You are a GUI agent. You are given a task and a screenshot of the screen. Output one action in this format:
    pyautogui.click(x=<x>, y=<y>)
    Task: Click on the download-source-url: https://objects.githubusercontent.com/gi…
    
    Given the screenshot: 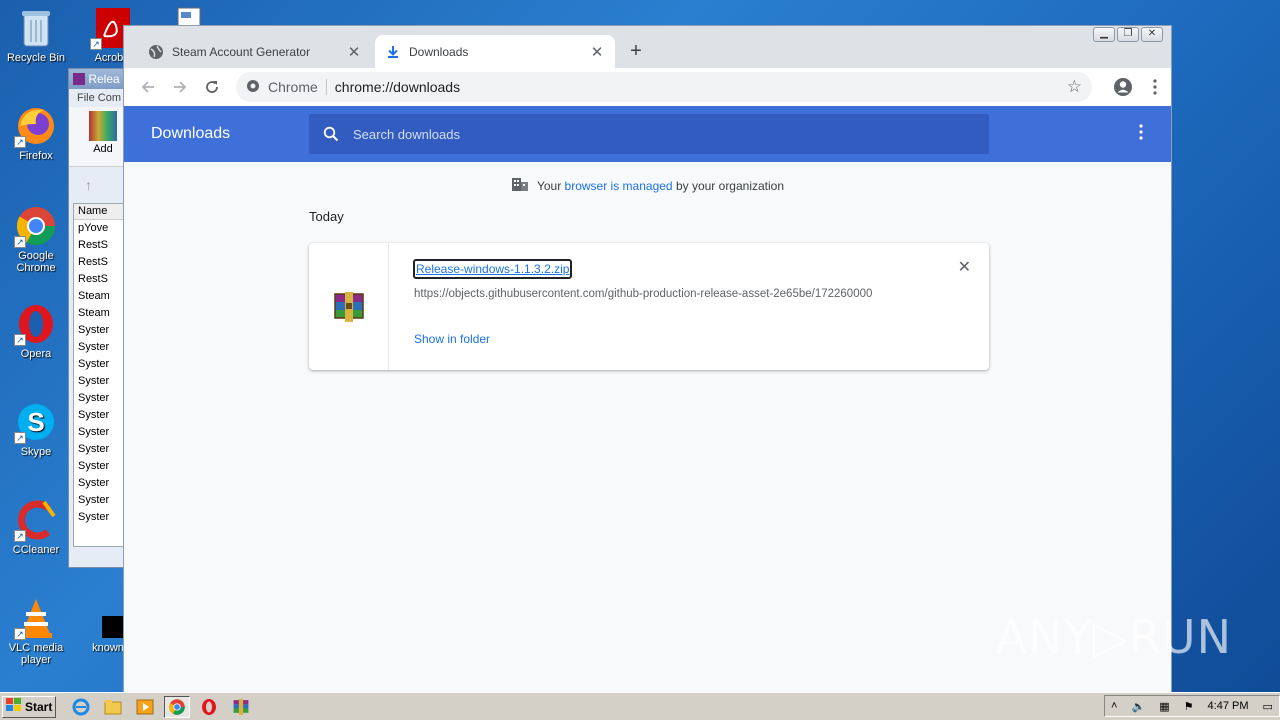 What is the action you would take?
    pyautogui.click(x=664, y=294)
    